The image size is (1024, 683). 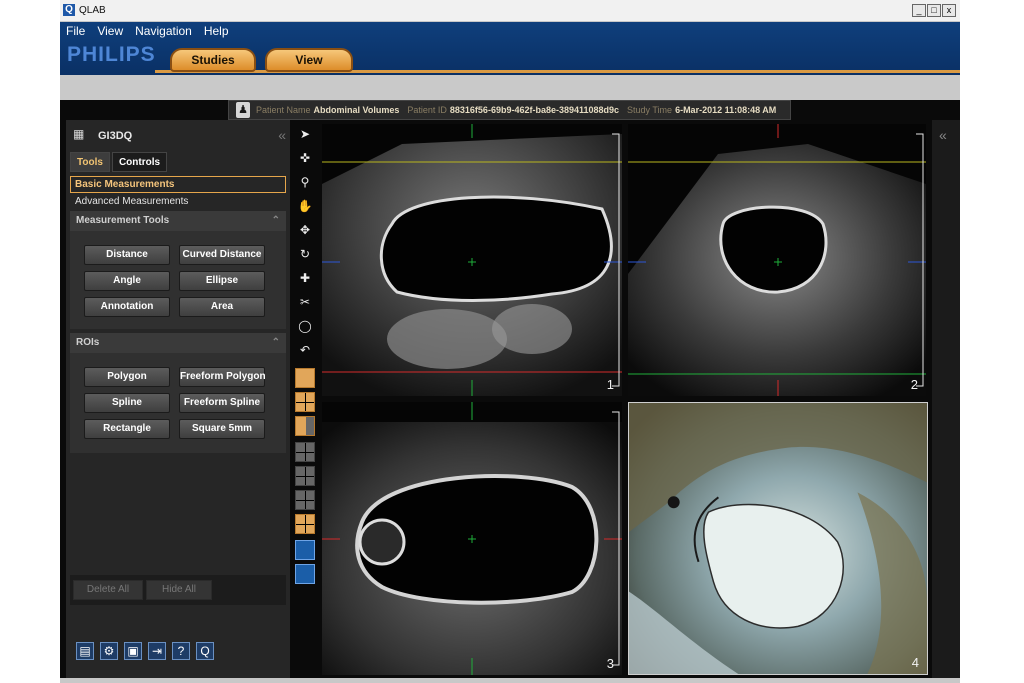 I want to click on mode-basic-measurements: Basic Measurements, so click(x=178, y=184).